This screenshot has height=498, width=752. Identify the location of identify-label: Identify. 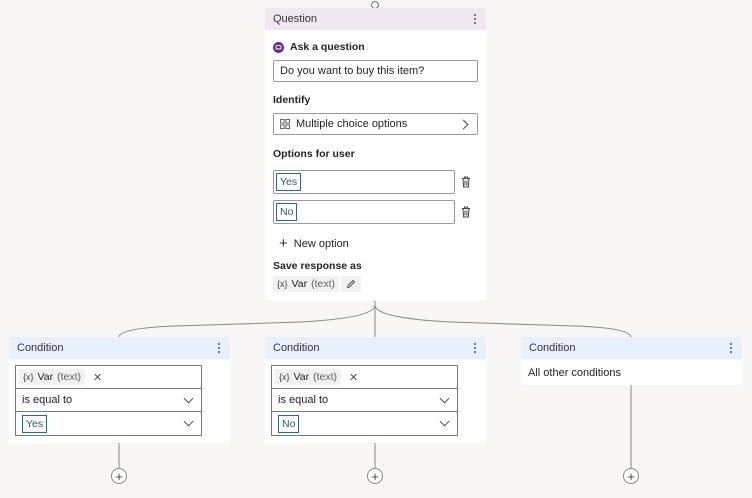
(292, 100).